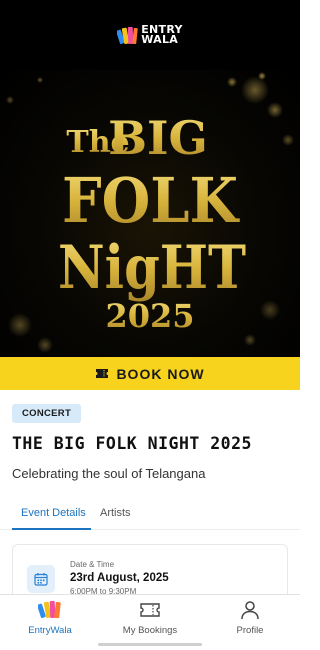 The image size is (320, 650). I want to click on event-title: THE BIG FOLK NIGHT 2025, so click(132, 443).